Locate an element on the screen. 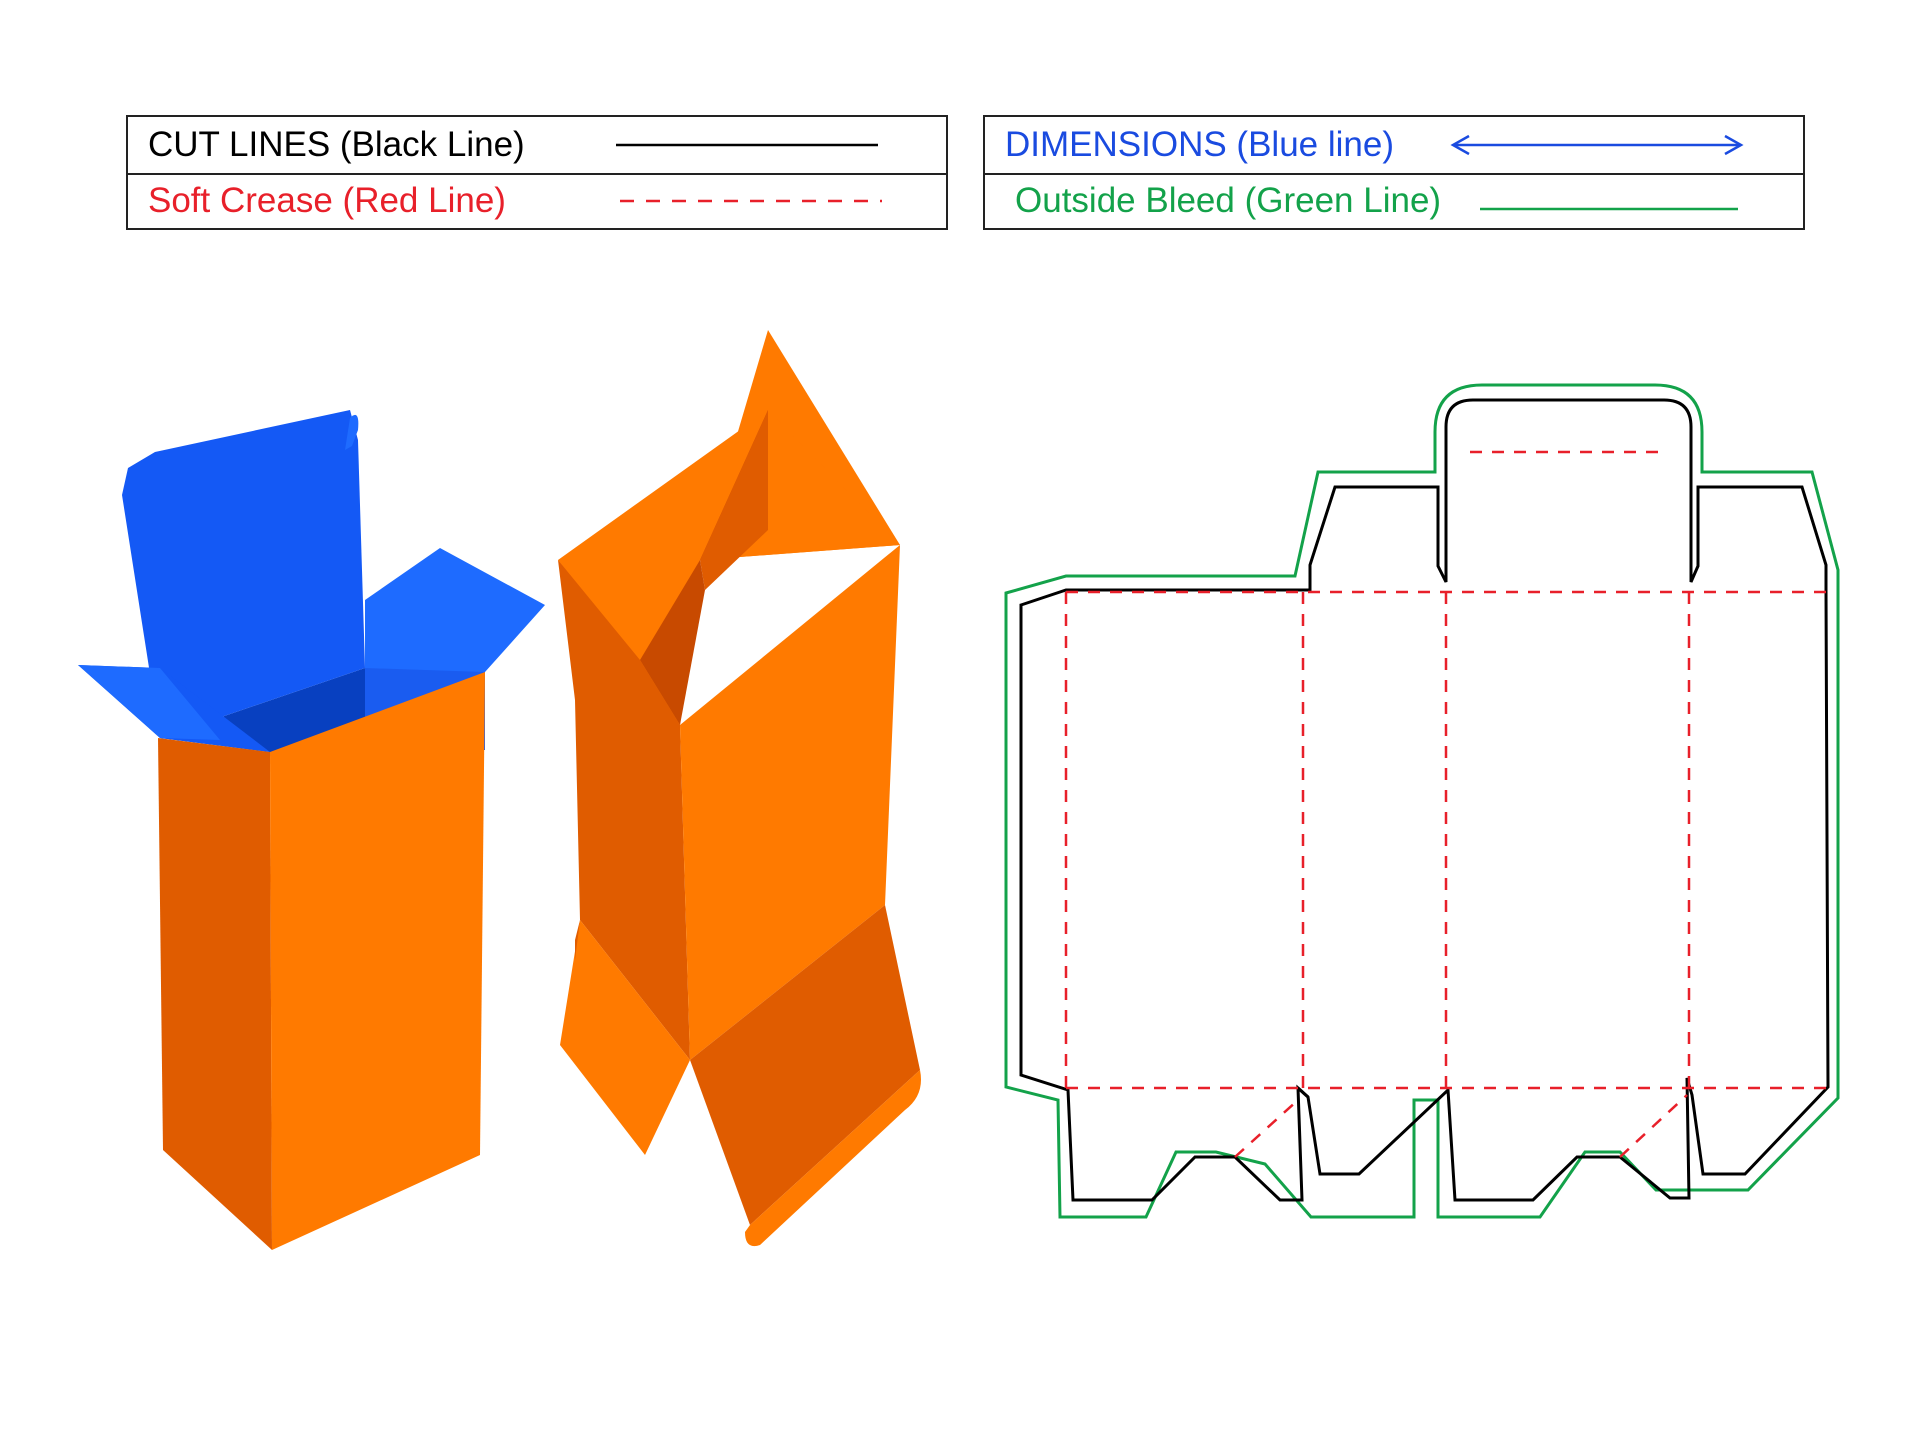 The width and height of the screenshot is (1920, 1440). box-left-face is located at coordinates (215, 994).